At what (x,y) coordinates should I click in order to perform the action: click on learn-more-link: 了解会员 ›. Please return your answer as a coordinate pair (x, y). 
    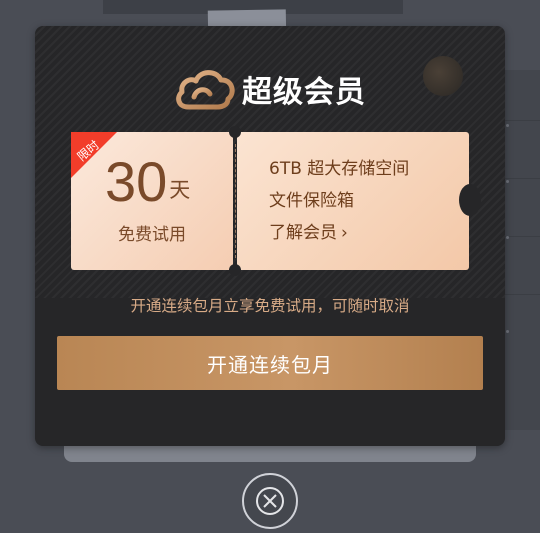
    Looking at the image, I should click on (308, 230).